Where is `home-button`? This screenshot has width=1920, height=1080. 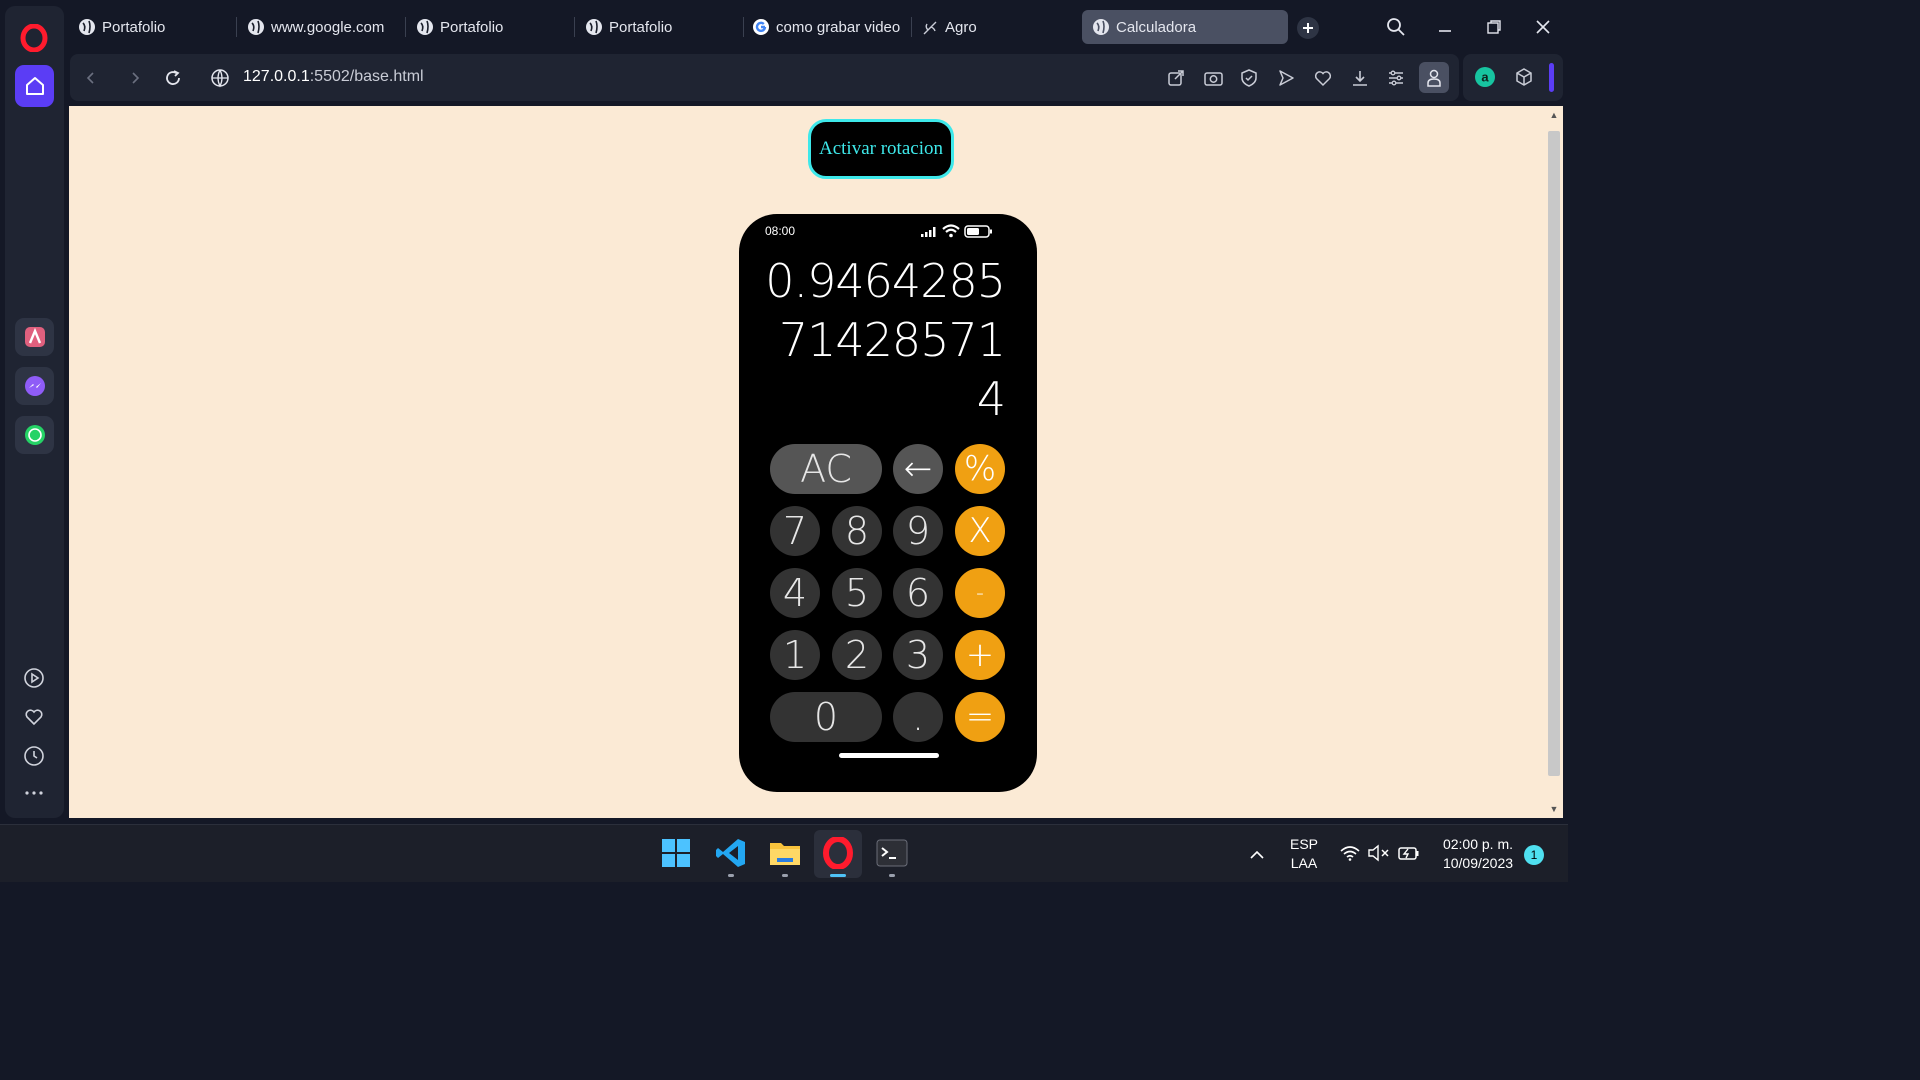 home-button is located at coordinates (34, 86).